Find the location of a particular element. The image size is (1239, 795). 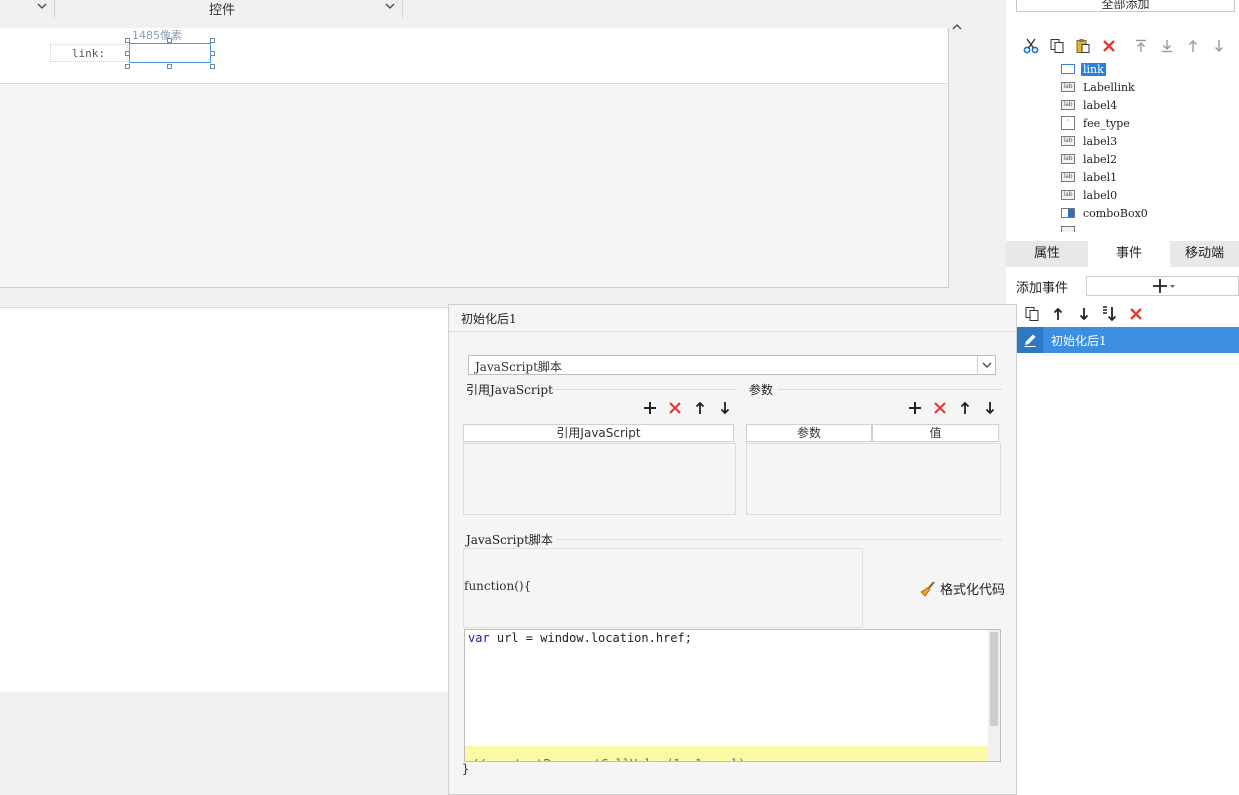

add-event-button is located at coordinates (1162, 286).